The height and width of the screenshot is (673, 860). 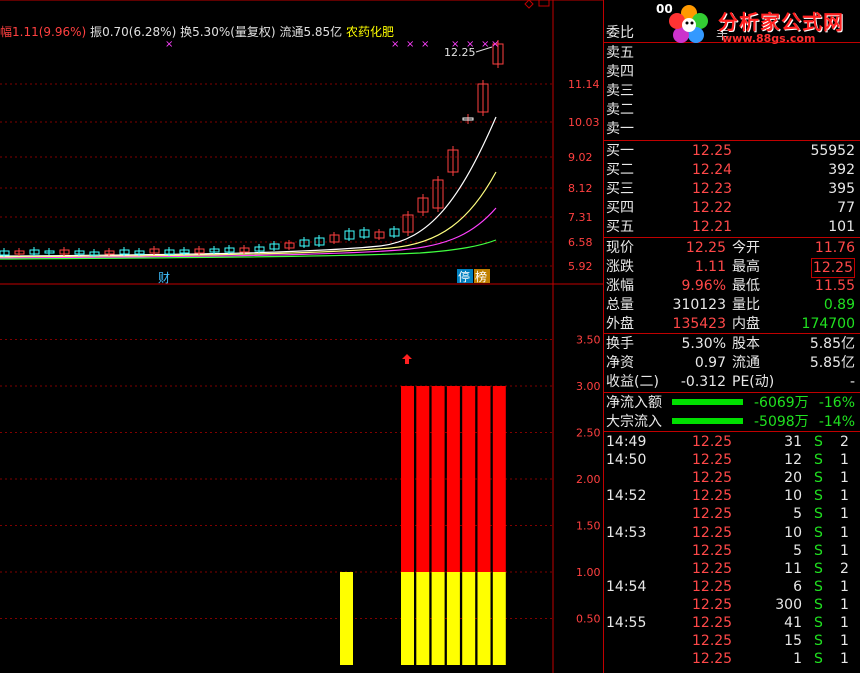 I want to click on bid-price: 12.23, so click(x=712, y=189).